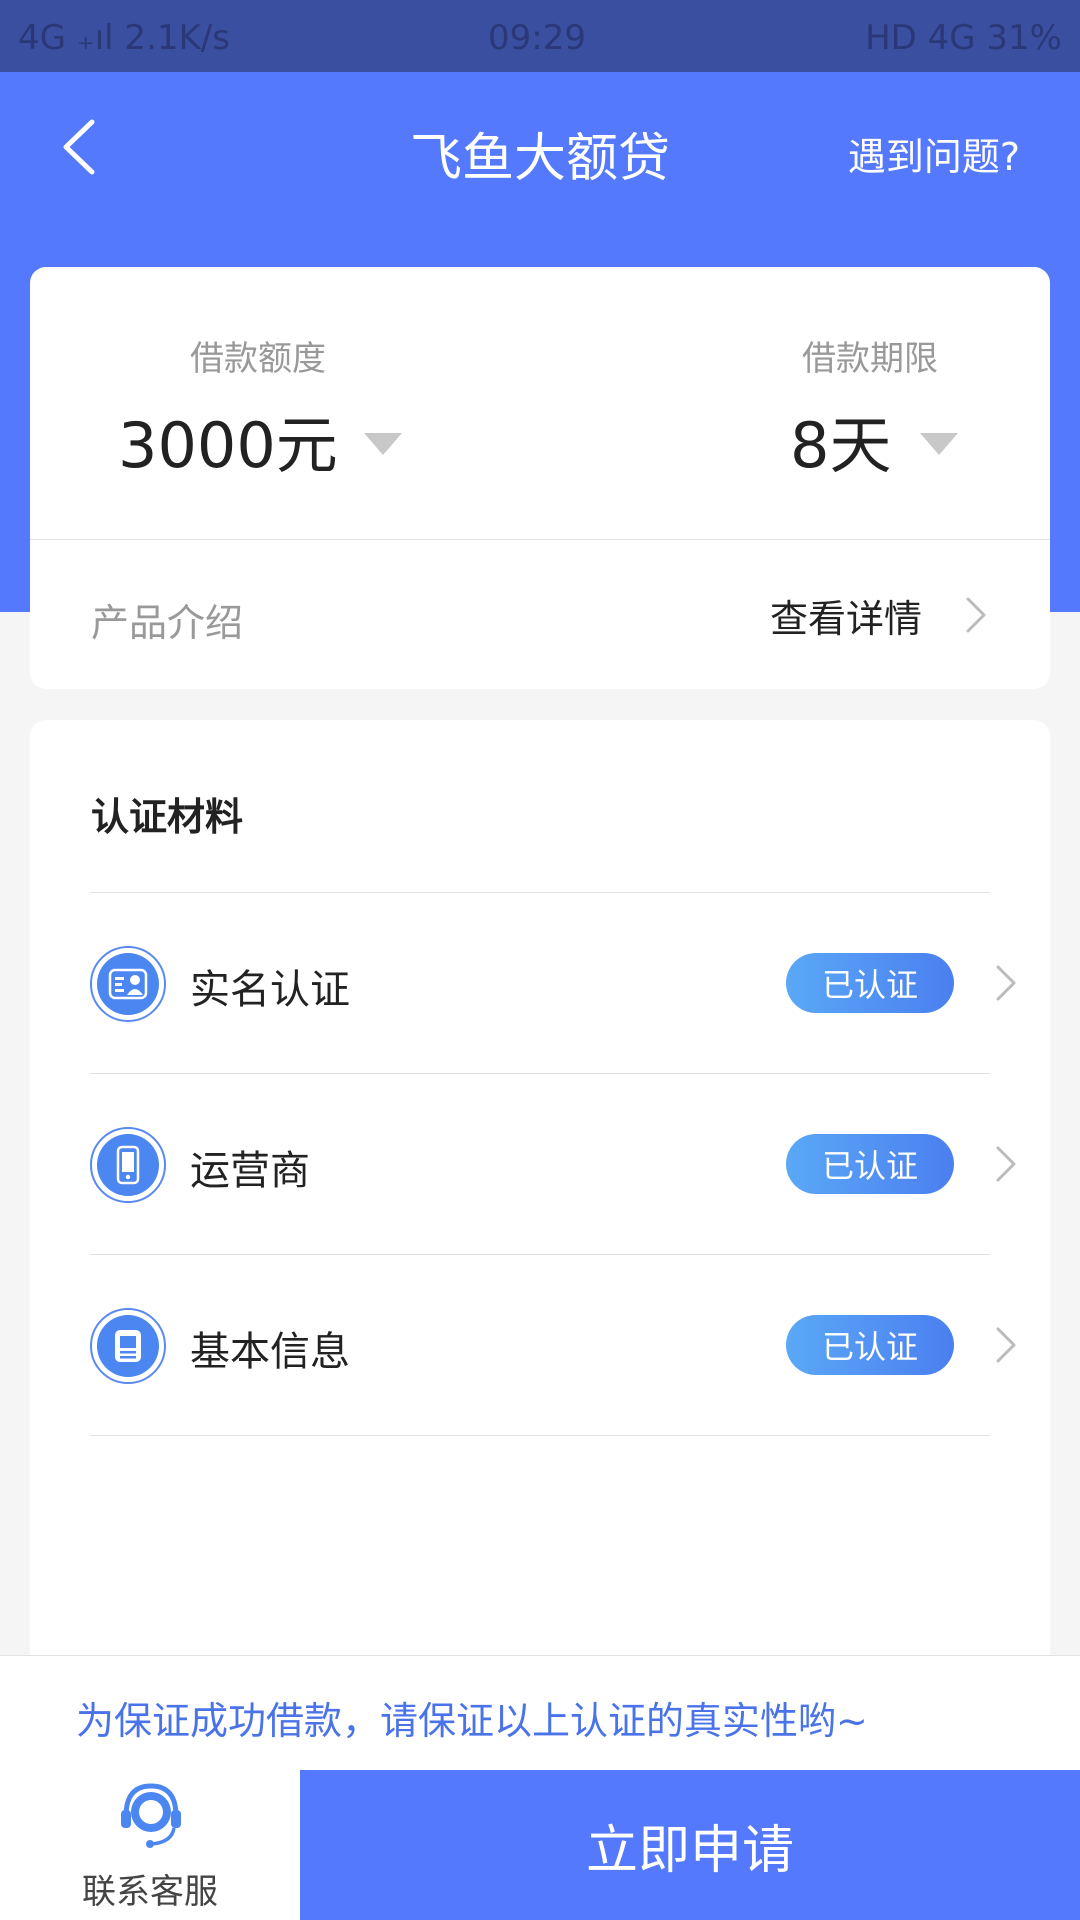 The height and width of the screenshot is (1920, 1080). I want to click on headset-icon, so click(151, 1815).